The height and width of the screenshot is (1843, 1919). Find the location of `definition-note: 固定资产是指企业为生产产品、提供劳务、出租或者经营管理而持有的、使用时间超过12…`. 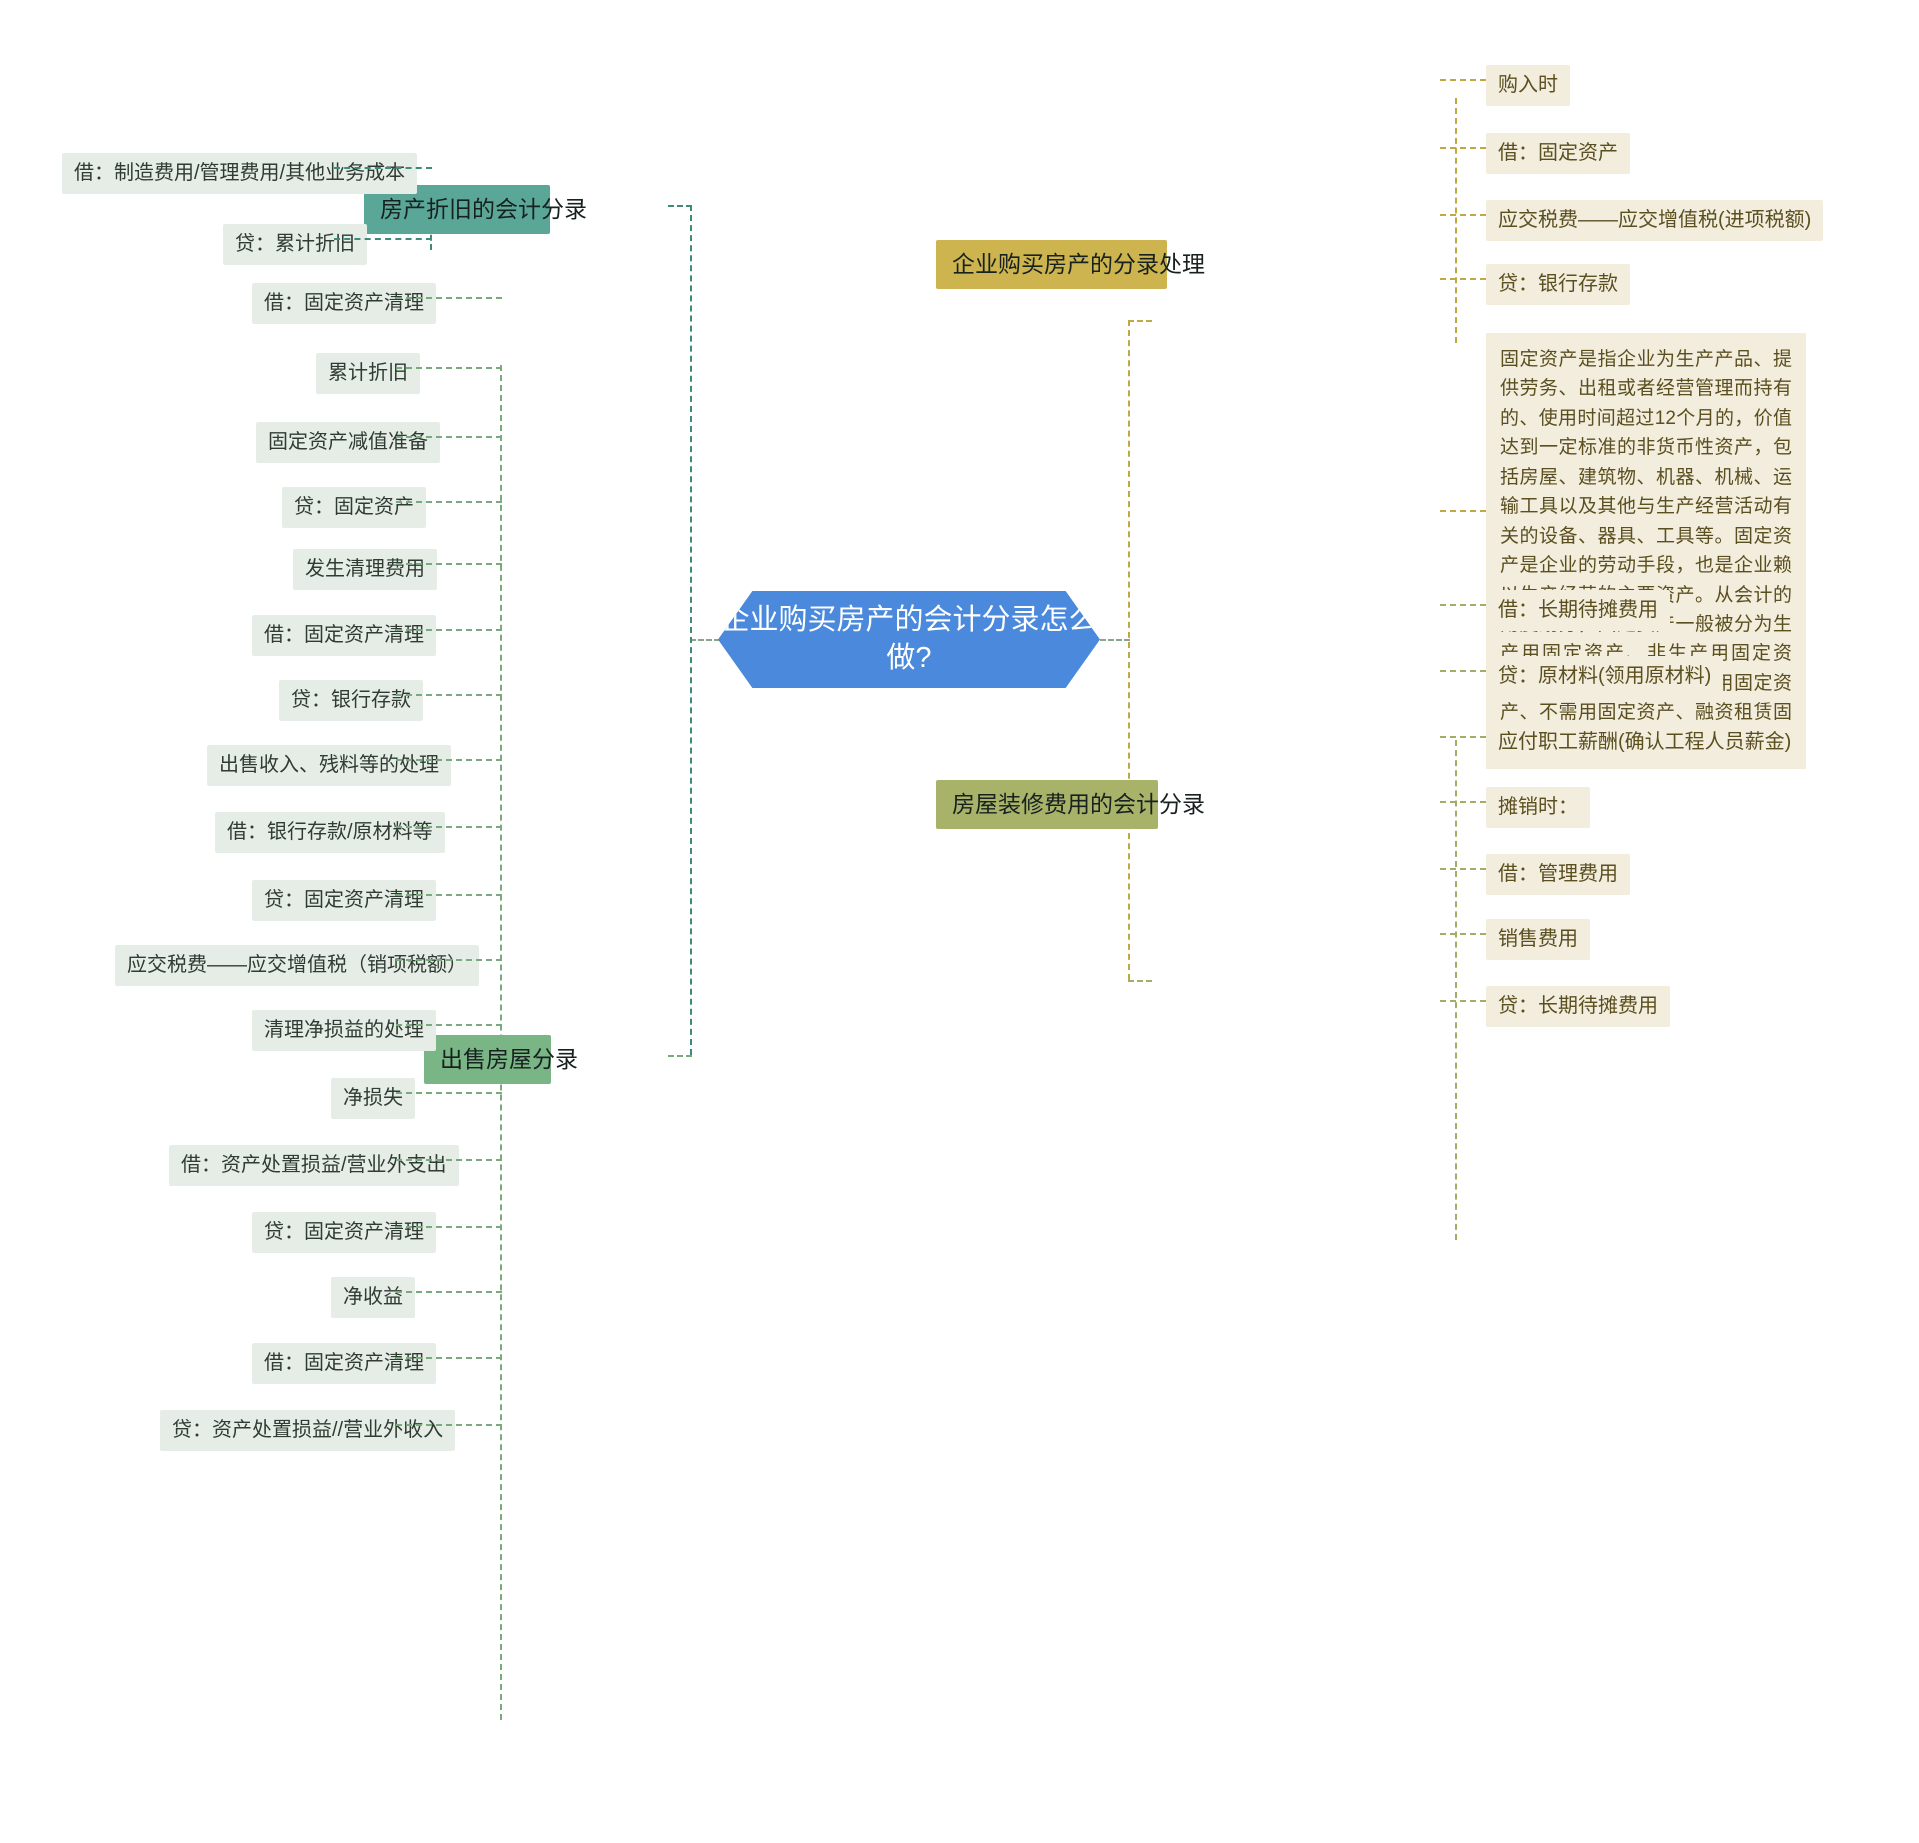

definition-note: 固定资产是指企业为生产产品、提供劳务、出租或者经营管理而持有的、使用时间超过12… is located at coordinates (1646, 551).